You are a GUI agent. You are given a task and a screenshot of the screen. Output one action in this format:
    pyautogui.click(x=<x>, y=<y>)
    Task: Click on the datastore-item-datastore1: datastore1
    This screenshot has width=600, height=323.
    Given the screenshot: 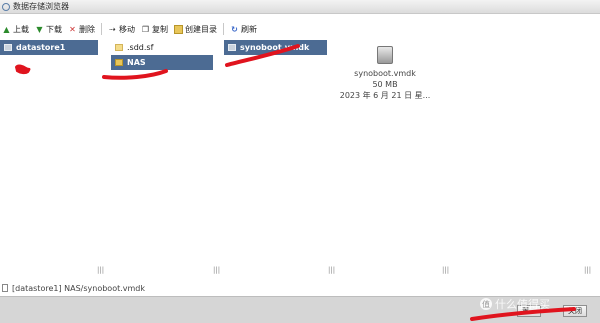 What is the action you would take?
    pyautogui.click(x=49, y=47)
    